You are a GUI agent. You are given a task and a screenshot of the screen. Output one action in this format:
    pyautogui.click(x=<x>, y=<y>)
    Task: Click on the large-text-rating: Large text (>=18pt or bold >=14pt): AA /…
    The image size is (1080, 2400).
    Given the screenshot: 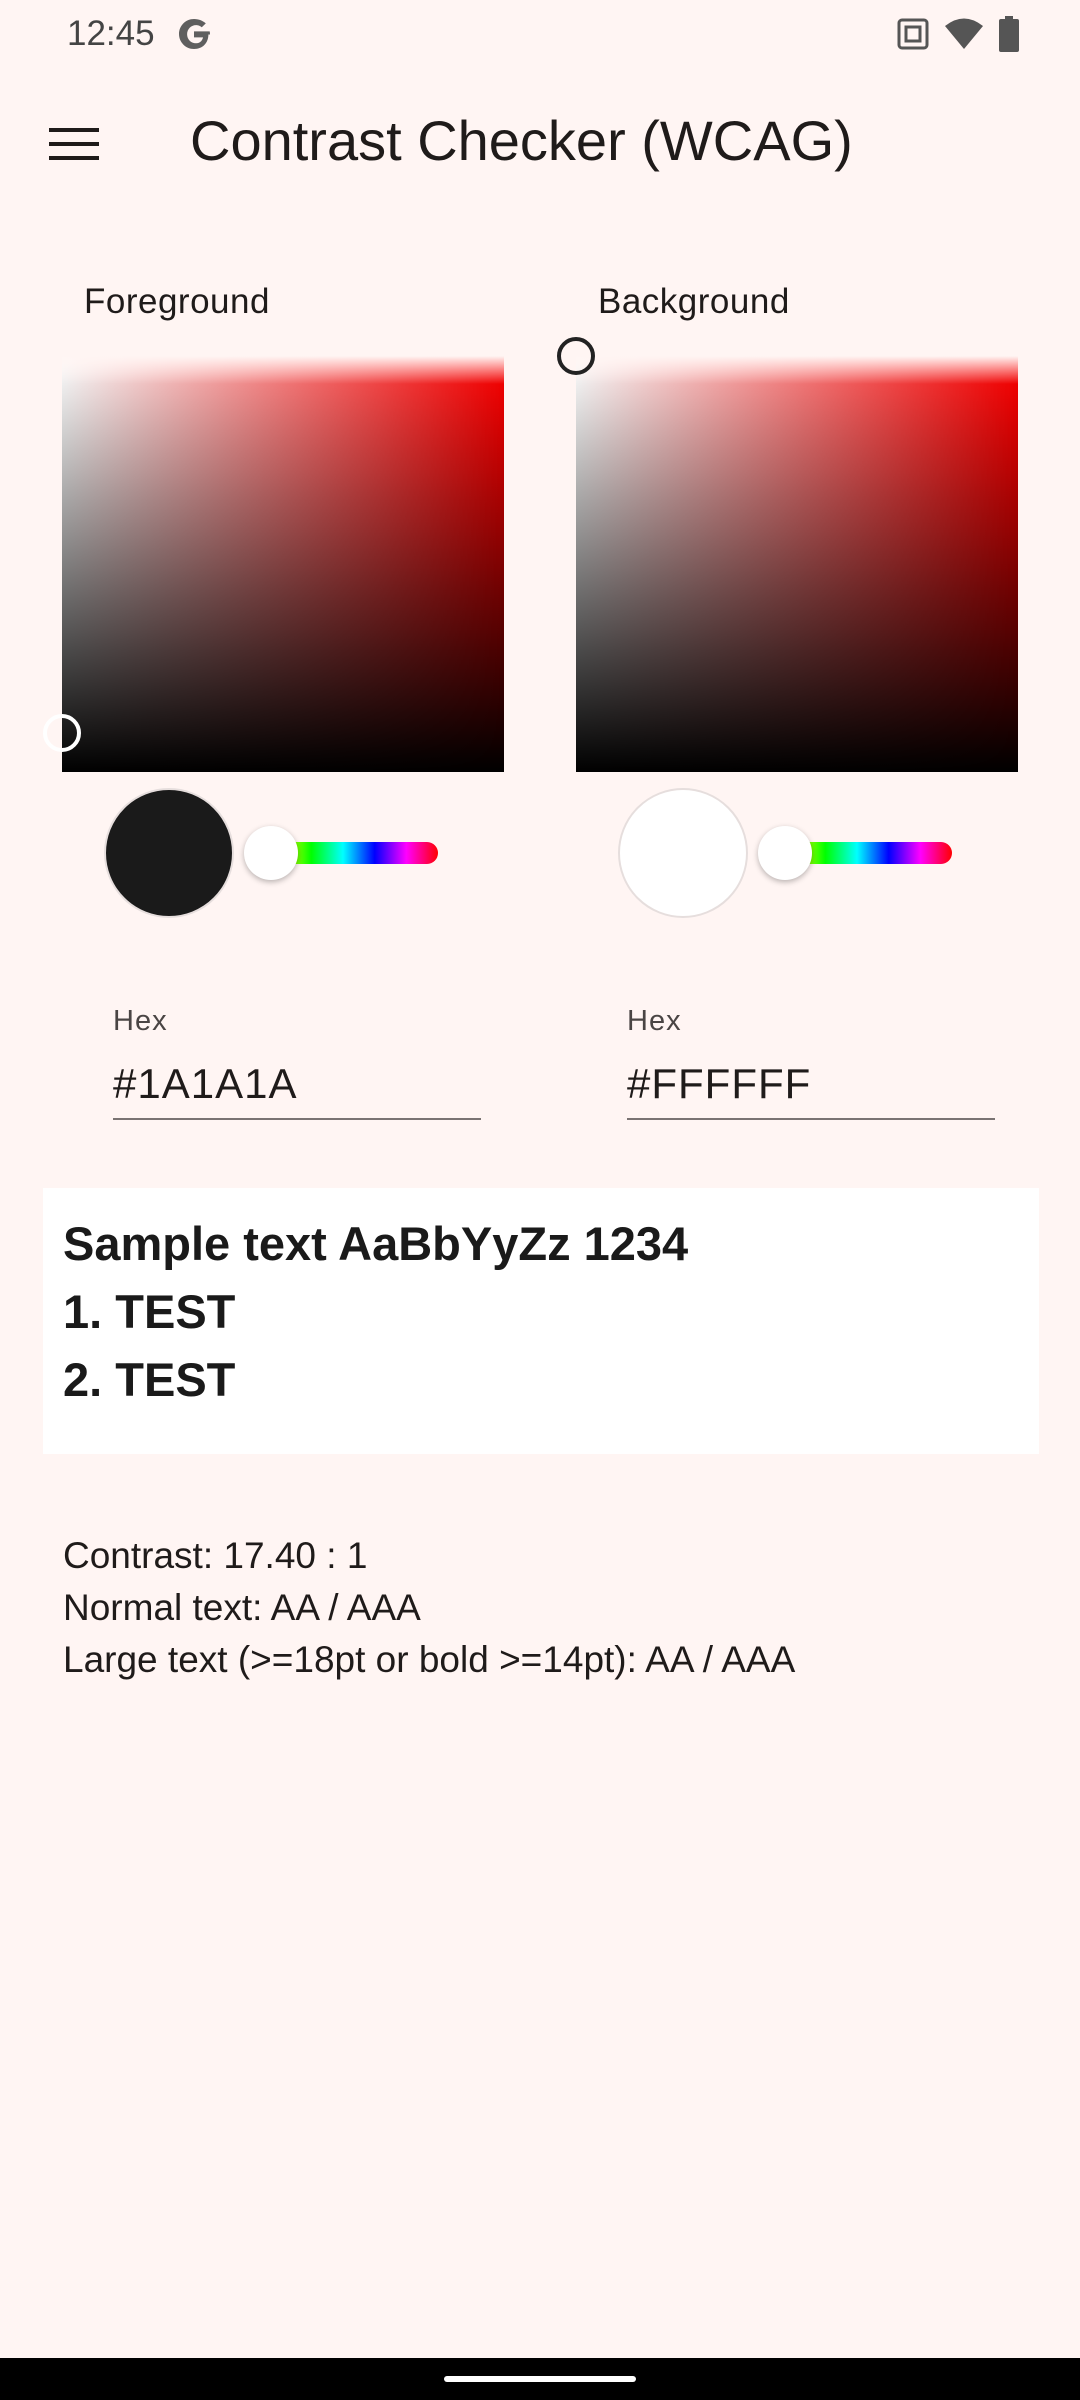 What is the action you would take?
    pyautogui.click(x=429, y=1659)
    